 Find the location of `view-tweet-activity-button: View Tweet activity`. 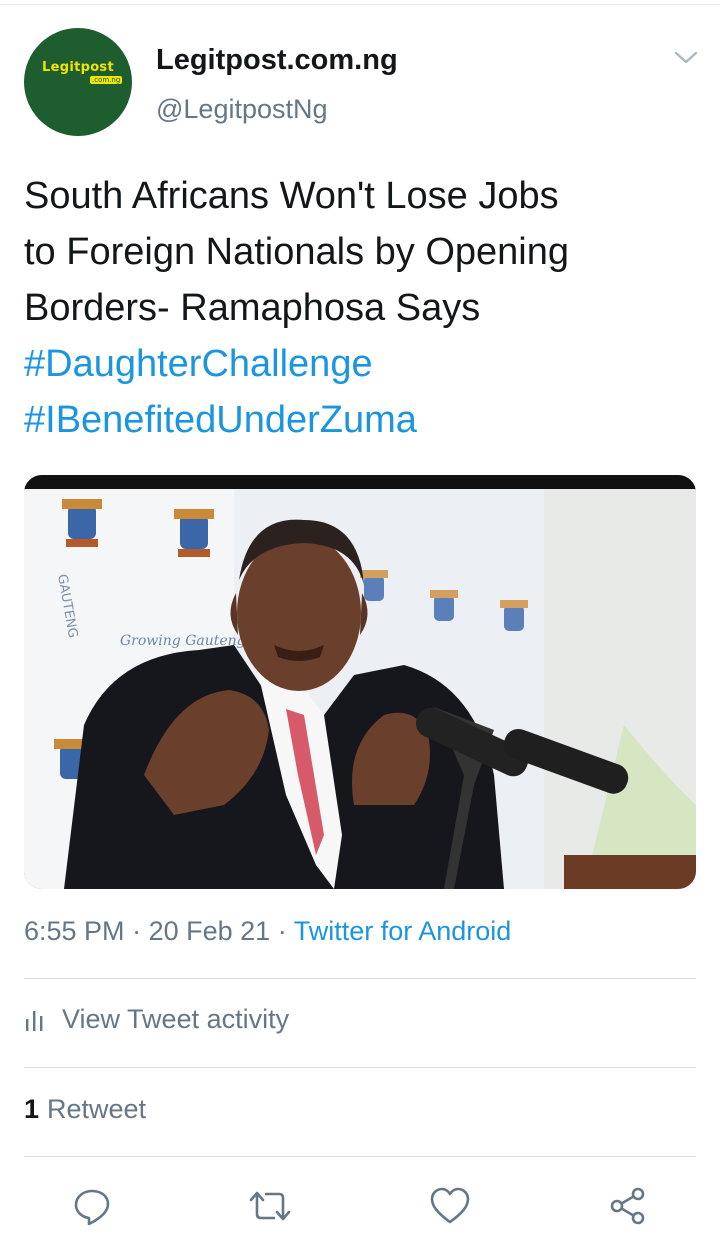

view-tweet-activity-button: View Tweet activity is located at coordinates (156, 1019).